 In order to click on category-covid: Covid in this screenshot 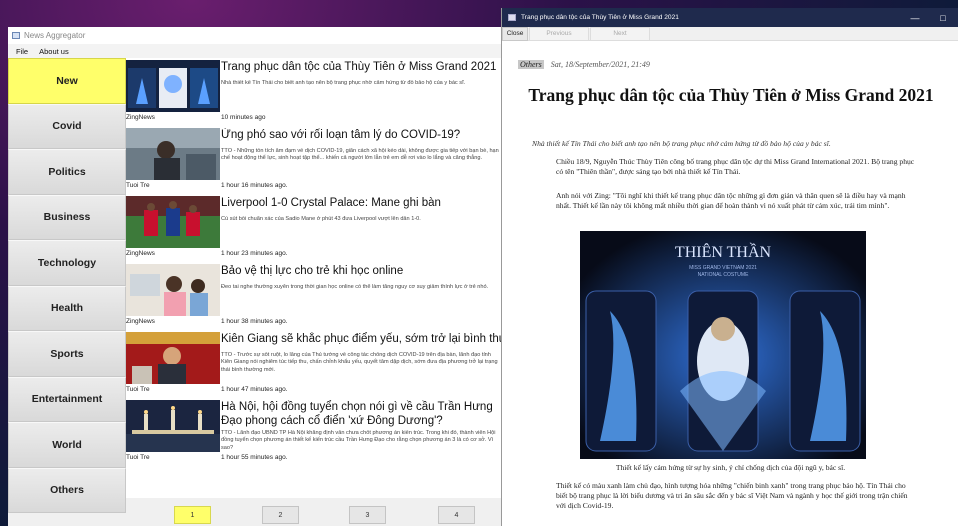, I will do `click(67, 126)`.